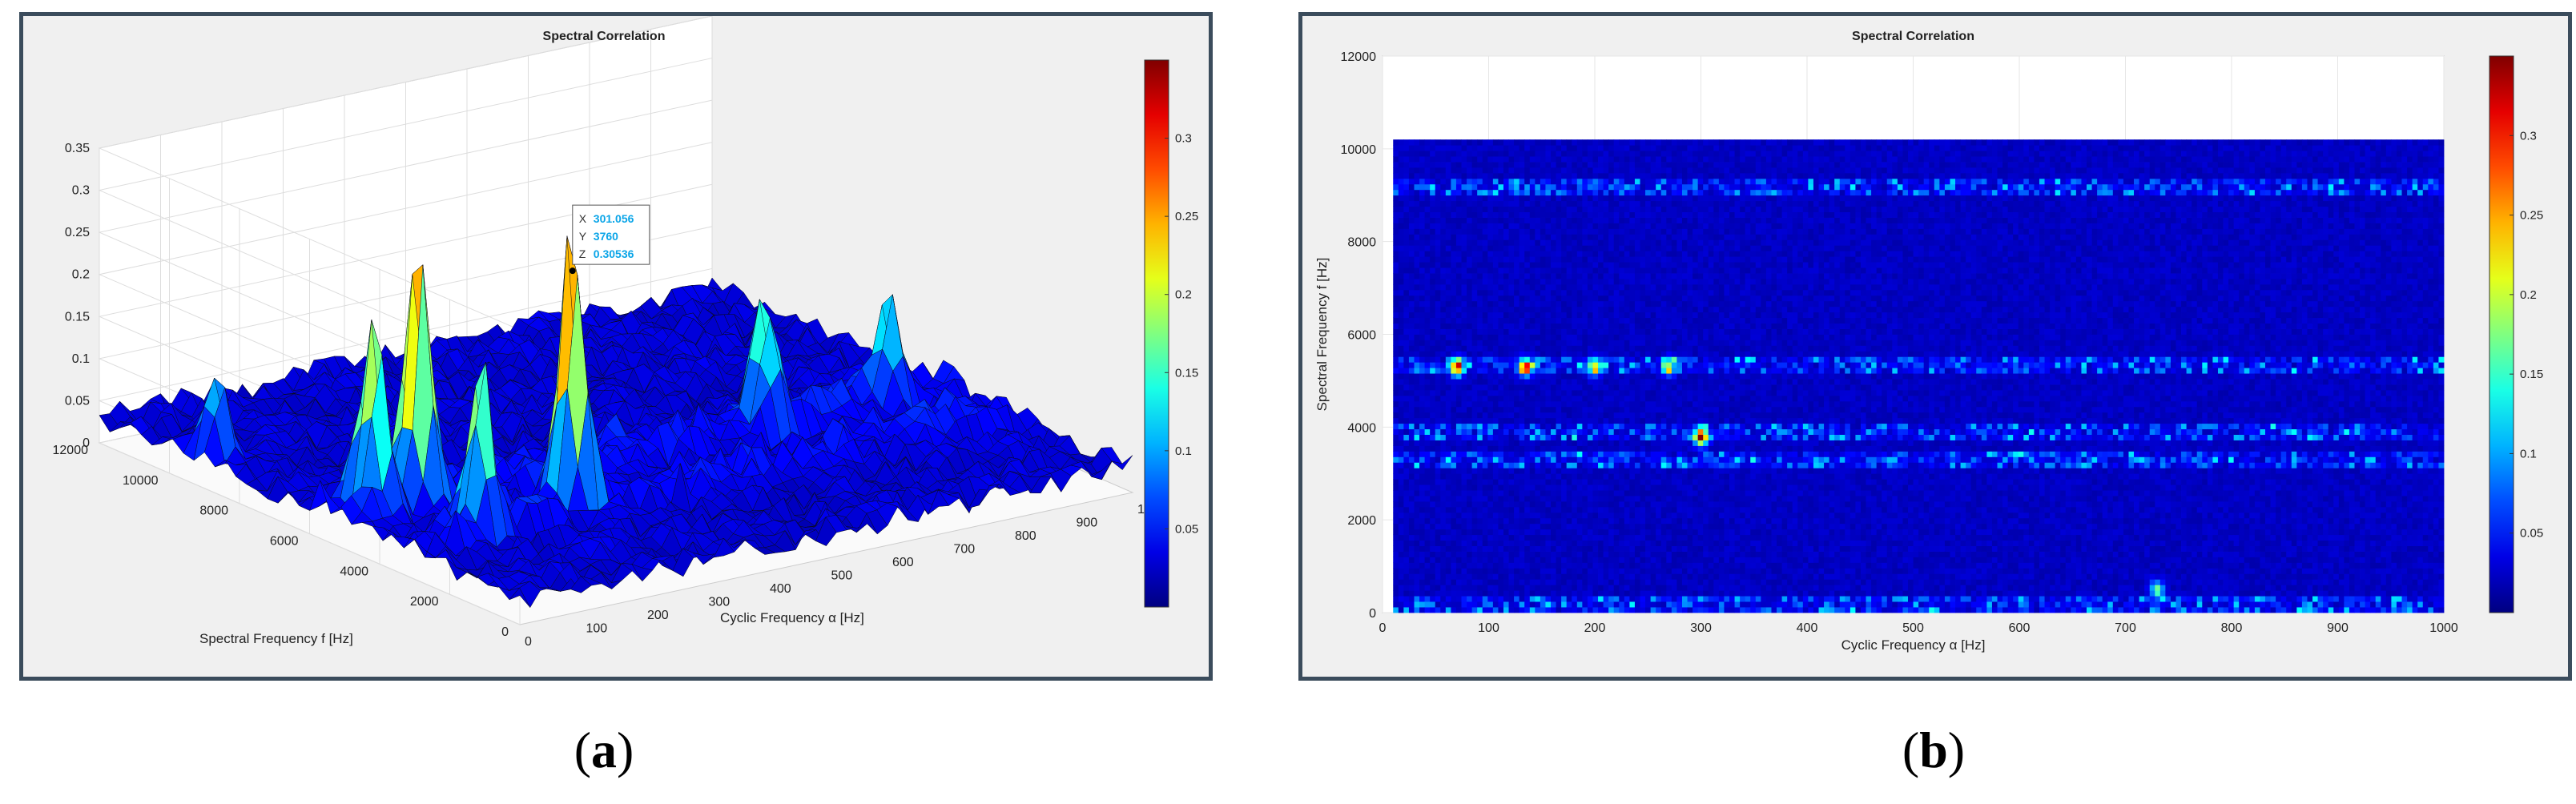 This screenshot has width=2576, height=804. I want to click on surface-f-tick-label: 0, so click(505, 632).